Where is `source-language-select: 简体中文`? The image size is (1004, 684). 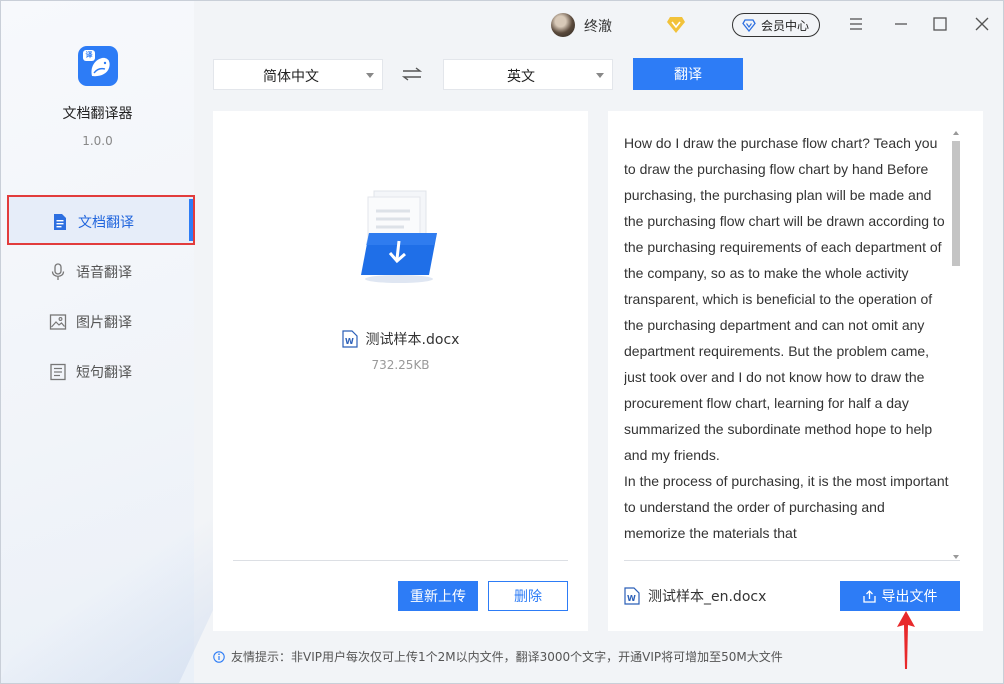 source-language-select: 简体中文 is located at coordinates (298, 74).